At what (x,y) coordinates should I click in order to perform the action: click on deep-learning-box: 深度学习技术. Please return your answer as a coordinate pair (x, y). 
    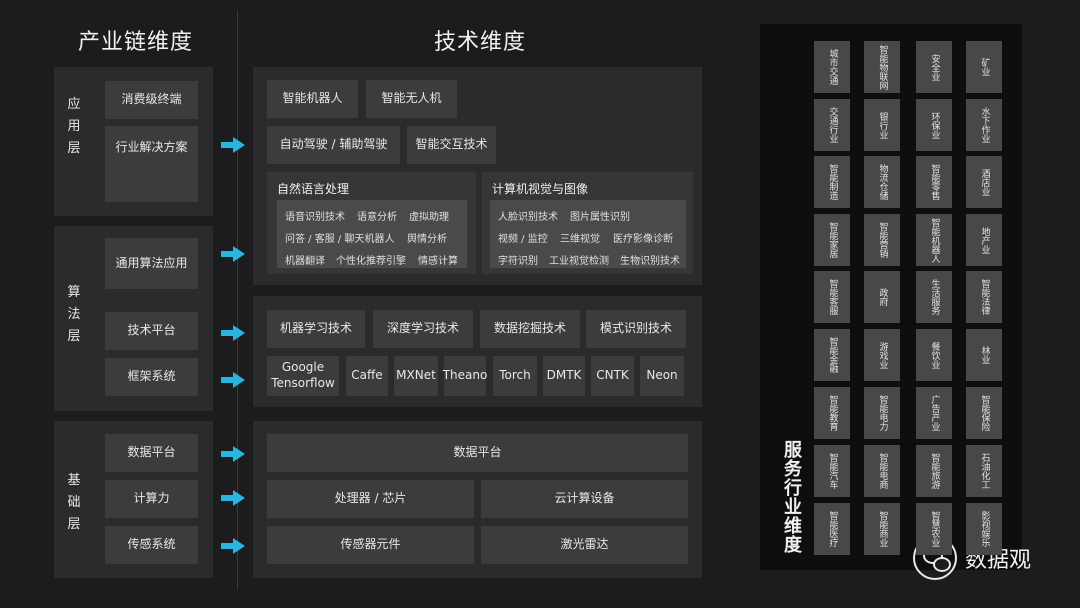
    Looking at the image, I should click on (423, 329).